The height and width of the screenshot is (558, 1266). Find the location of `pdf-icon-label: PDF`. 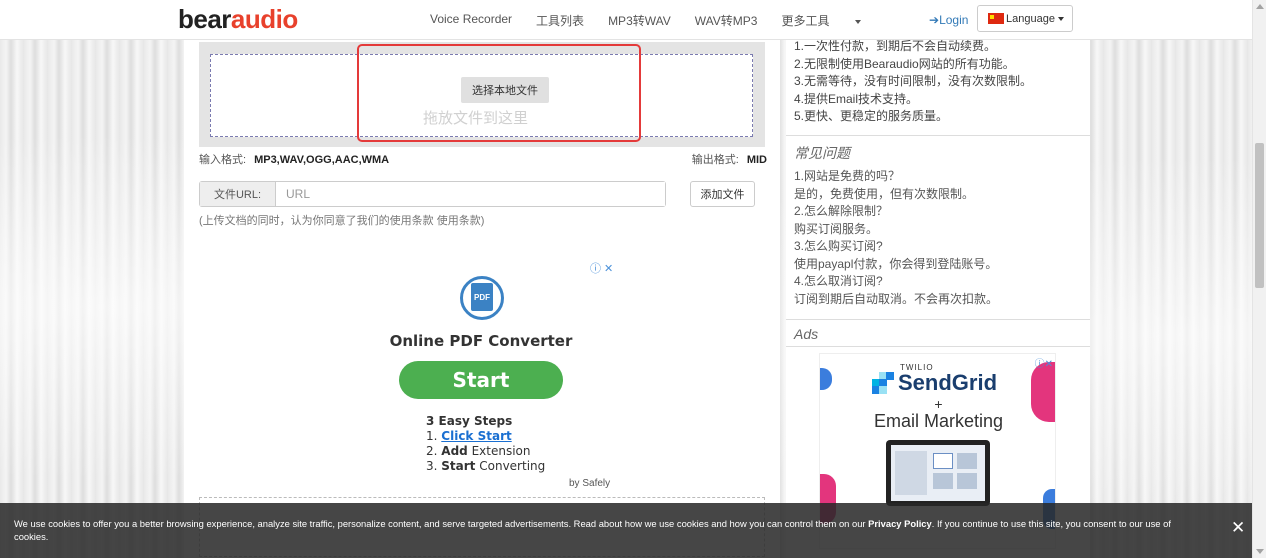

pdf-icon-label: PDF is located at coordinates (482, 297).